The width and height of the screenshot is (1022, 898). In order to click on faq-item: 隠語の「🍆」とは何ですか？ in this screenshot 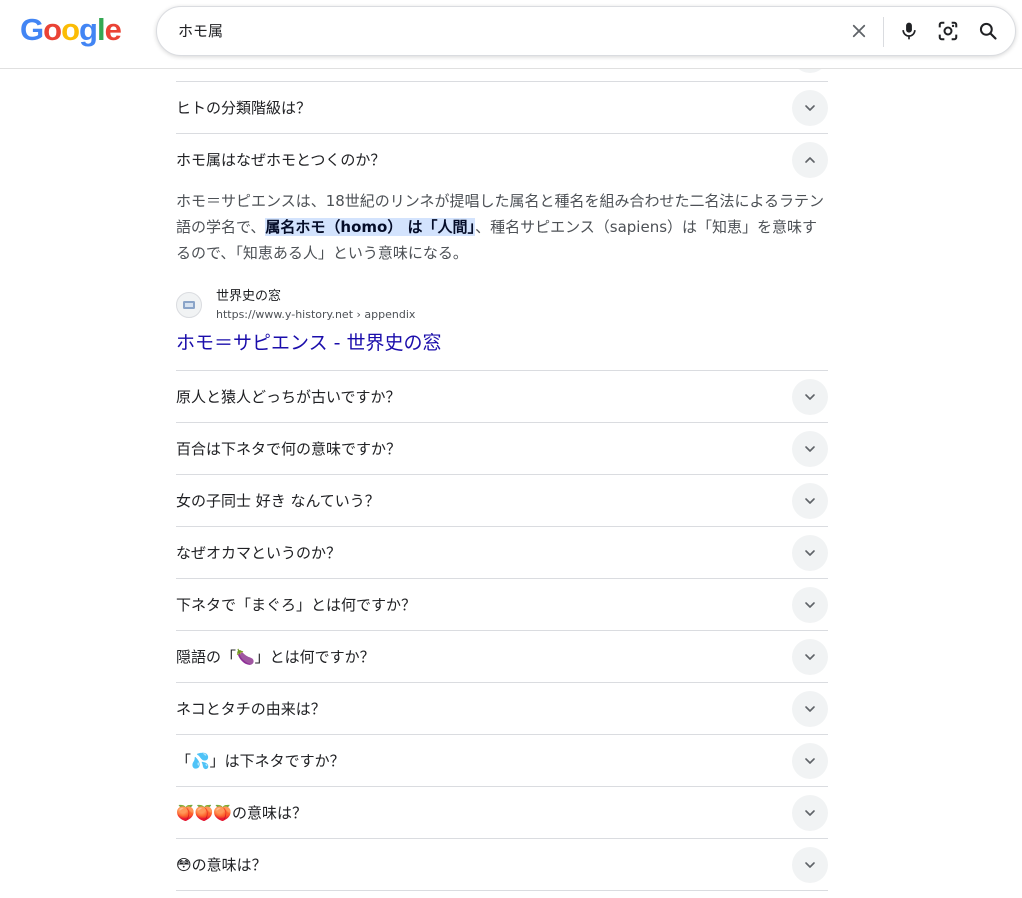, I will do `click(502, 657)`.